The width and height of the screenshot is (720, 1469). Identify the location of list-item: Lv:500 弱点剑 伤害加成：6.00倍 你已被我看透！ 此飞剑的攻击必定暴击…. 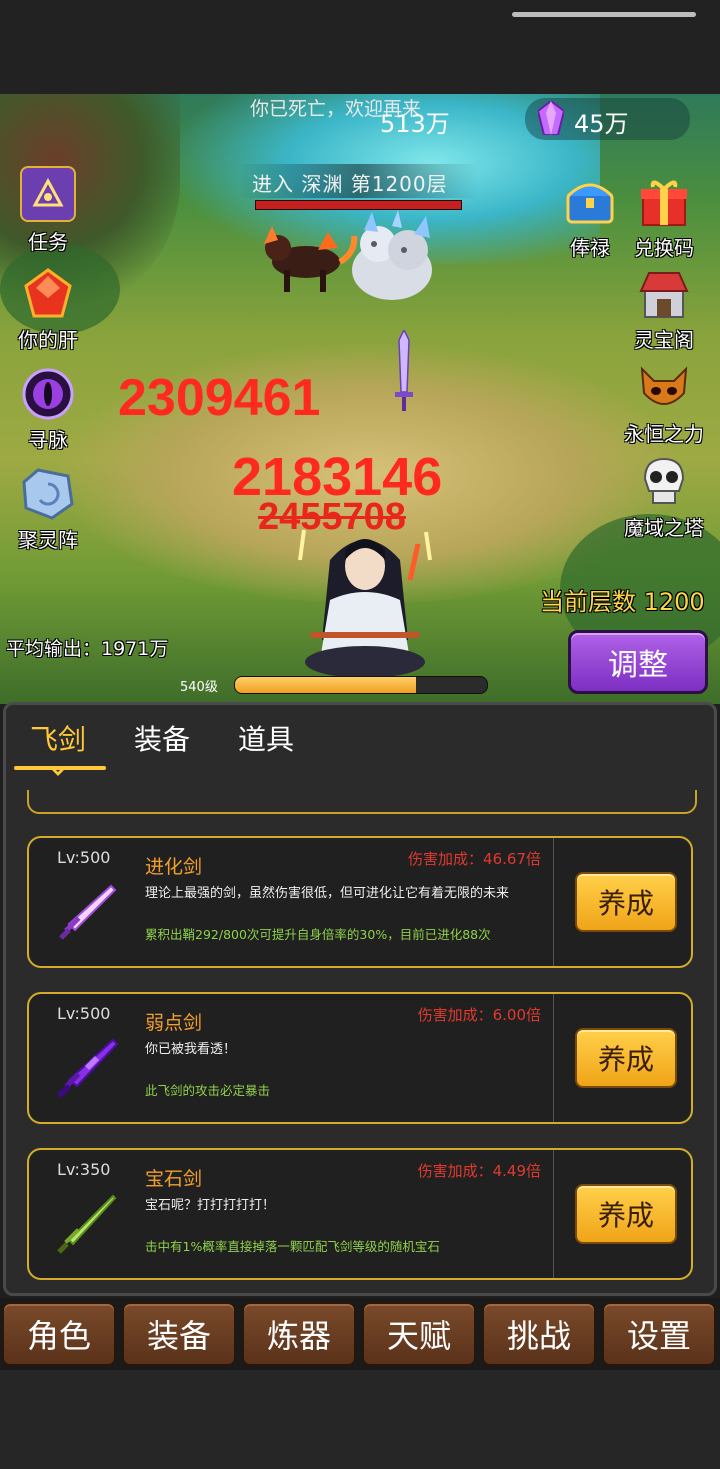
(360, 1058).